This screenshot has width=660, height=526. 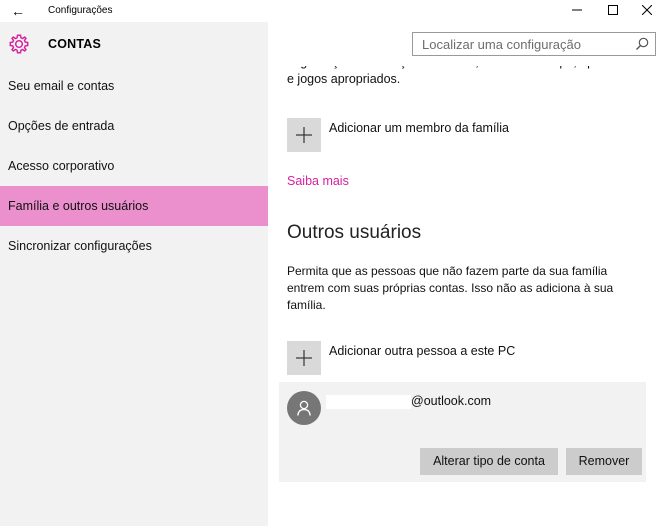 I want to click on redacted-username, so click(x=368, y=402).